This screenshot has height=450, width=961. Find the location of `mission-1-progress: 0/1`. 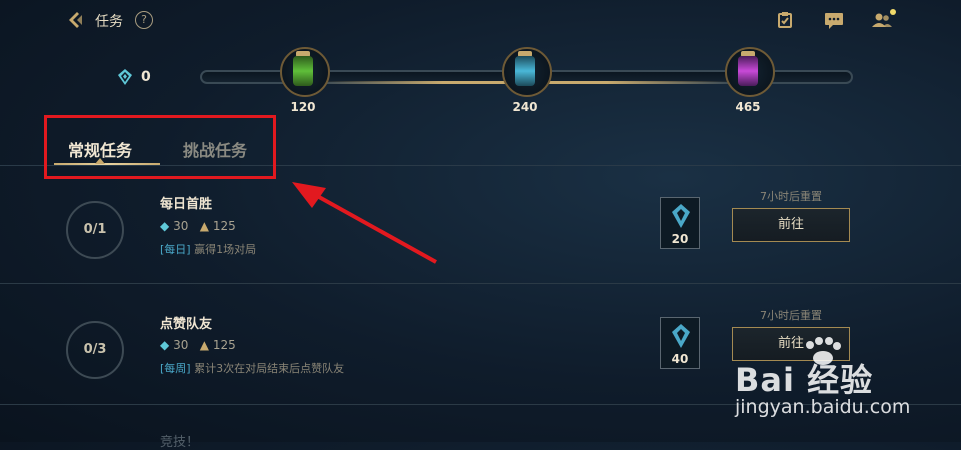

mission-1-progress: 0/1 is located at coordinates (95, 230).